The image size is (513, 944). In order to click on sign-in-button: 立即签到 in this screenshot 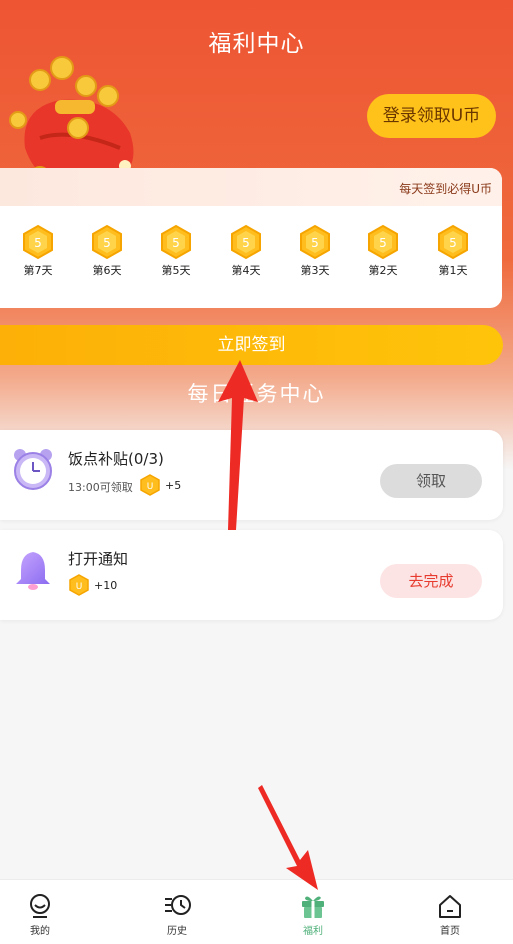, I will do `click(251, 345)`.